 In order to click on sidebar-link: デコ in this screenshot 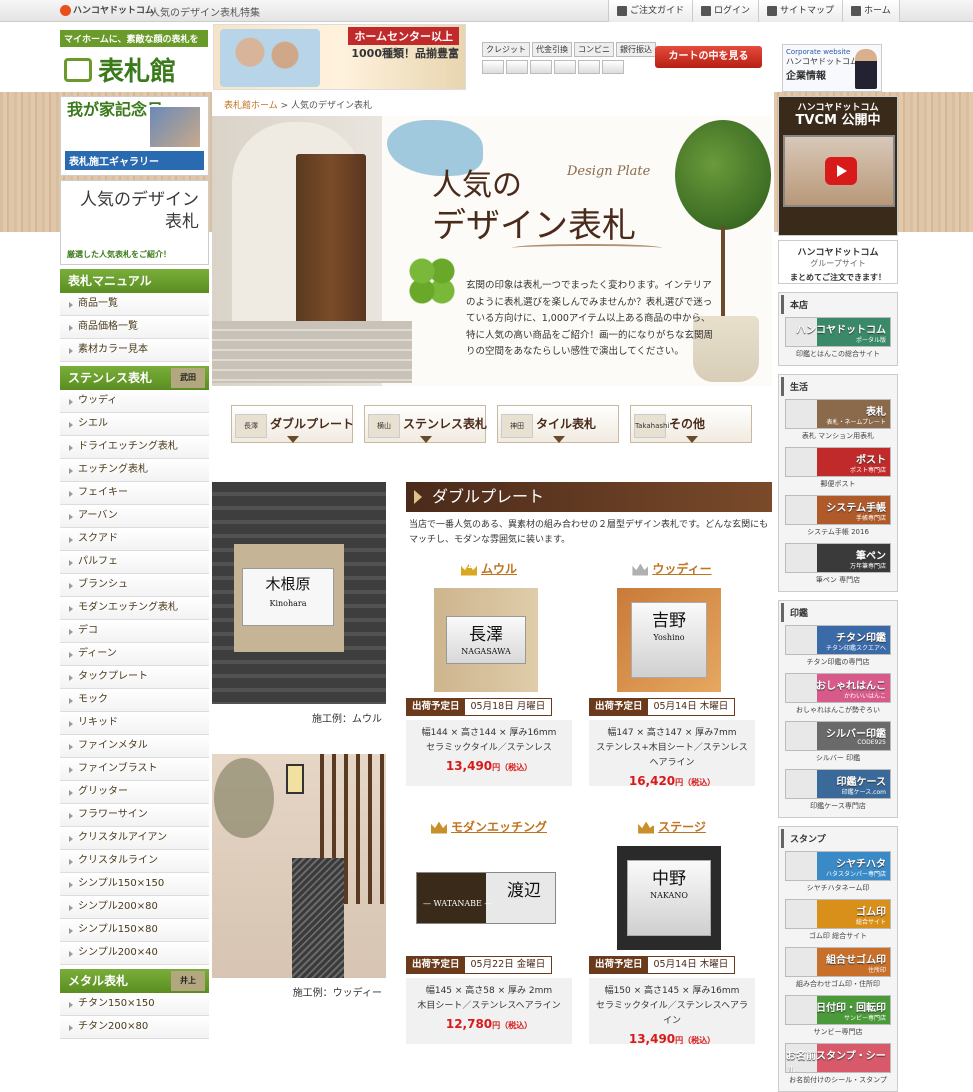, I will do `click(134, 631)`.